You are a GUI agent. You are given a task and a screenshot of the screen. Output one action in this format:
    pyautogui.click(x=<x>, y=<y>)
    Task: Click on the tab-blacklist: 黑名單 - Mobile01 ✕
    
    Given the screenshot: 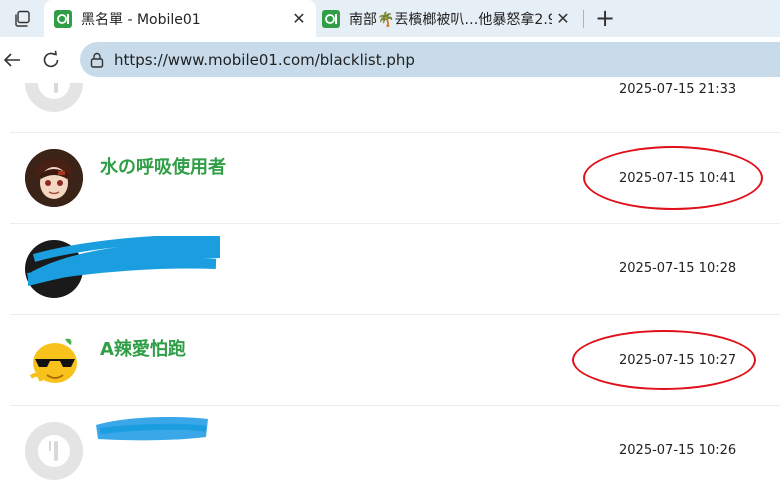 What is the action you would take?
    pyautogui.click(x=180, y=18)
    